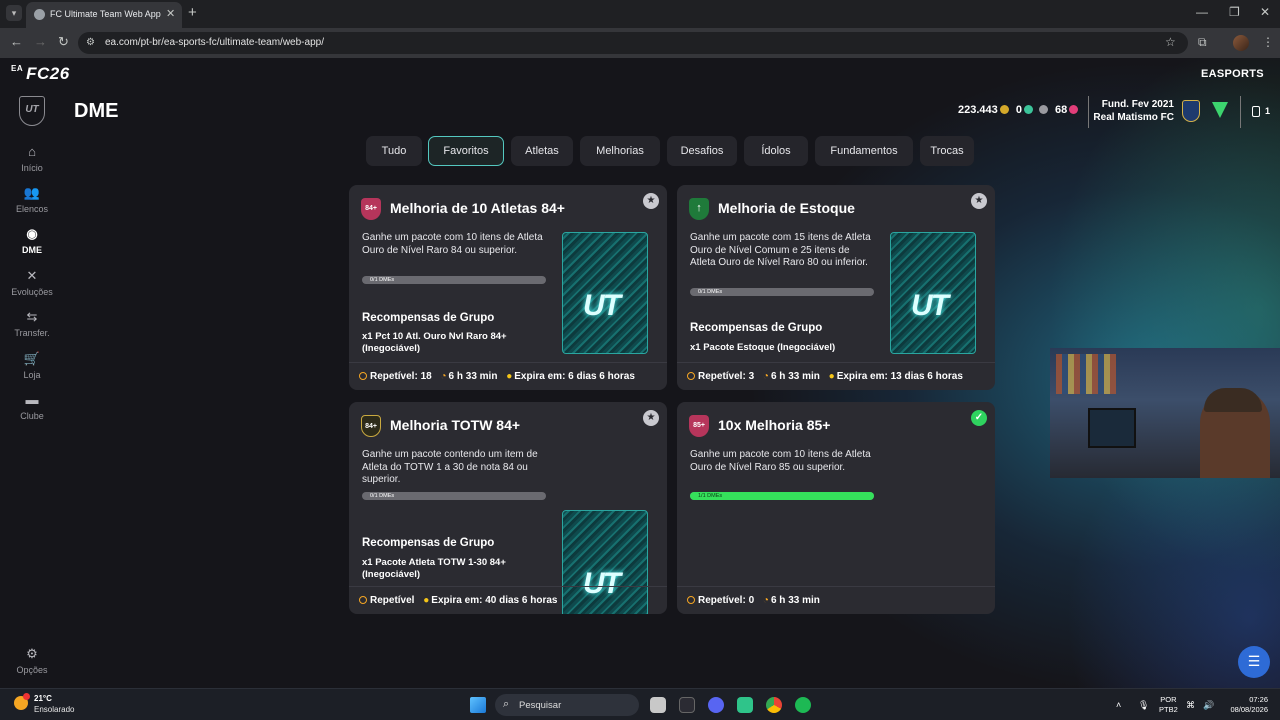  Describe the element at coordinates (710, 292) in the screenshot. I see `progress-label: 0/1 DMEs` at that location.